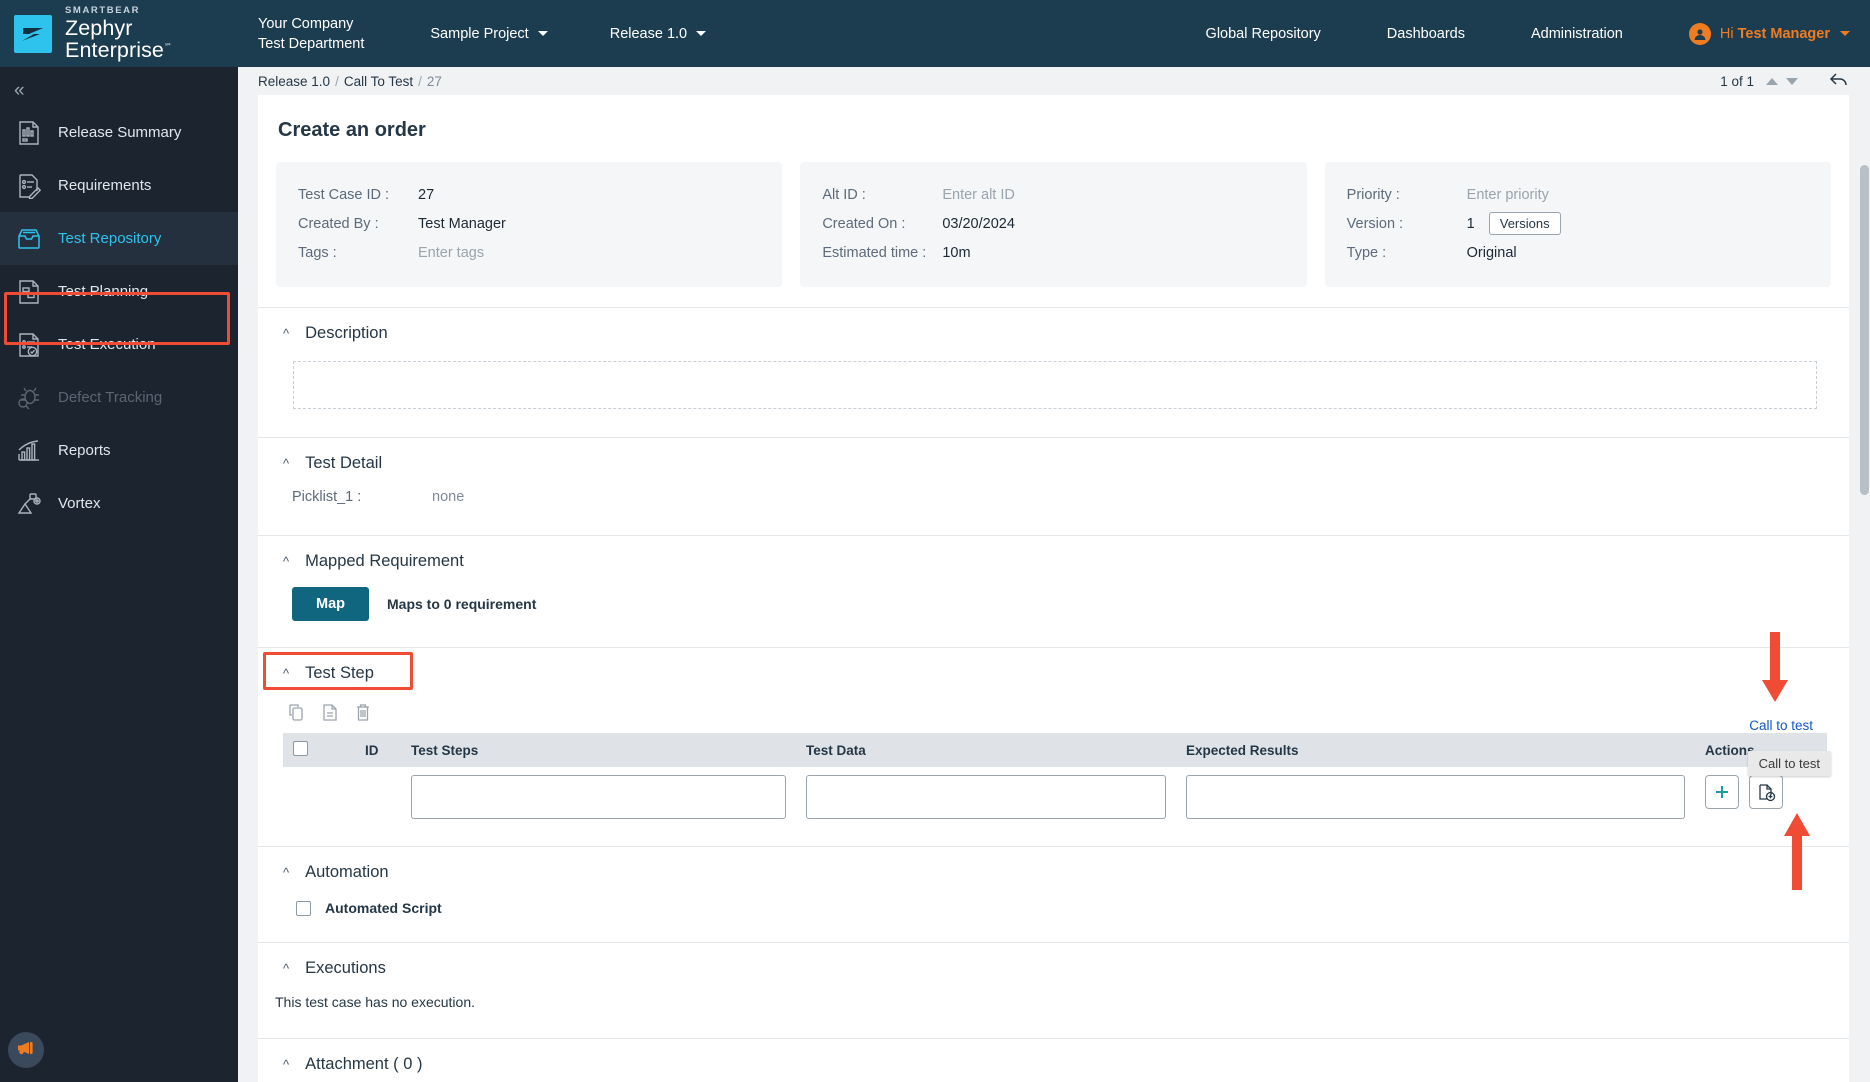 The height and width of the screenshot is (1082, 1870). I want to click on field-label: Created By :, so click(338, 223).